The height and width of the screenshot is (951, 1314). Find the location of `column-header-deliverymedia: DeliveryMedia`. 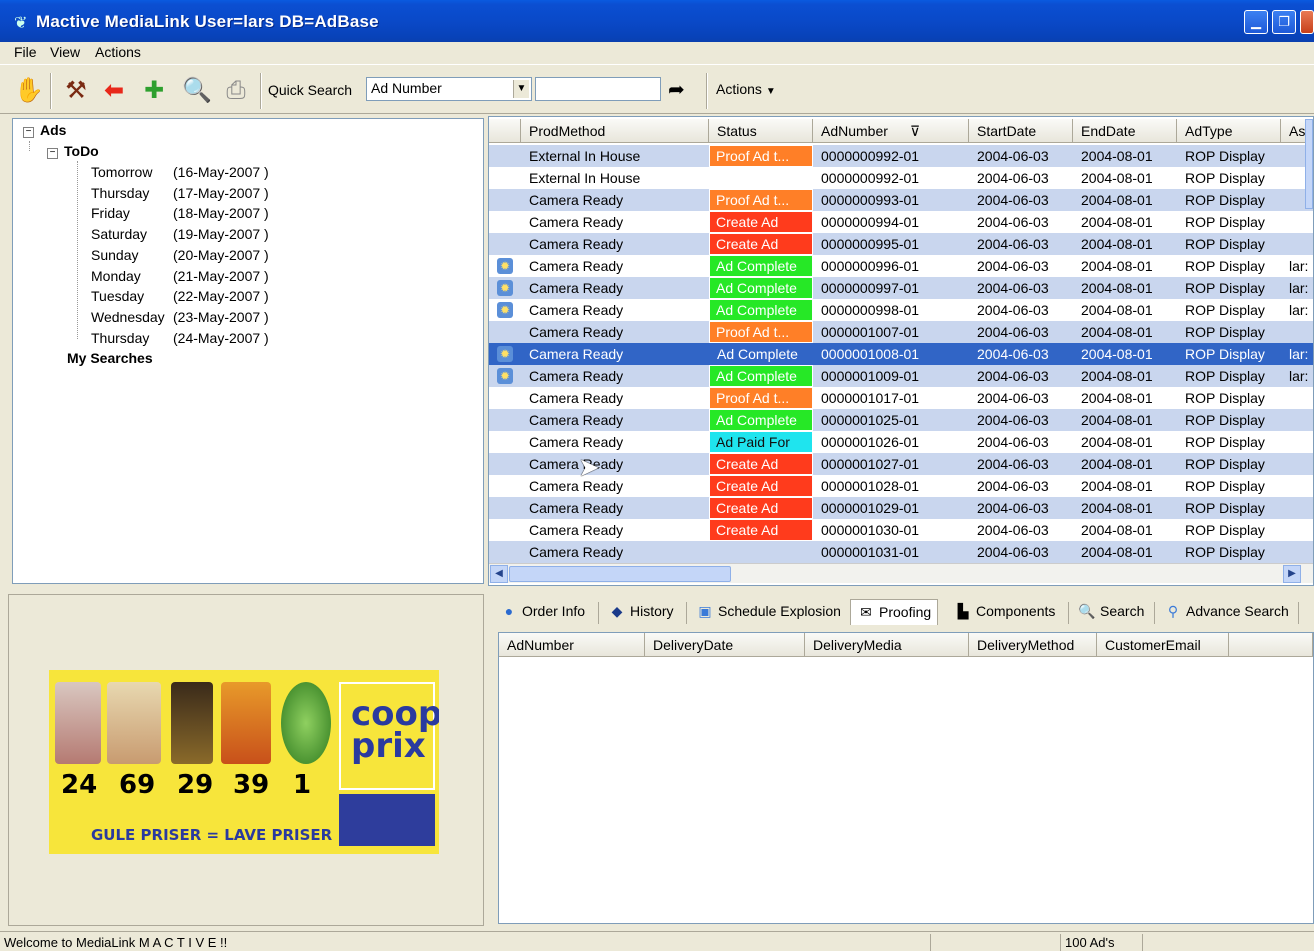

column-header-deliverymedia: DeliveryMedia is located at coordinates (887, 645).